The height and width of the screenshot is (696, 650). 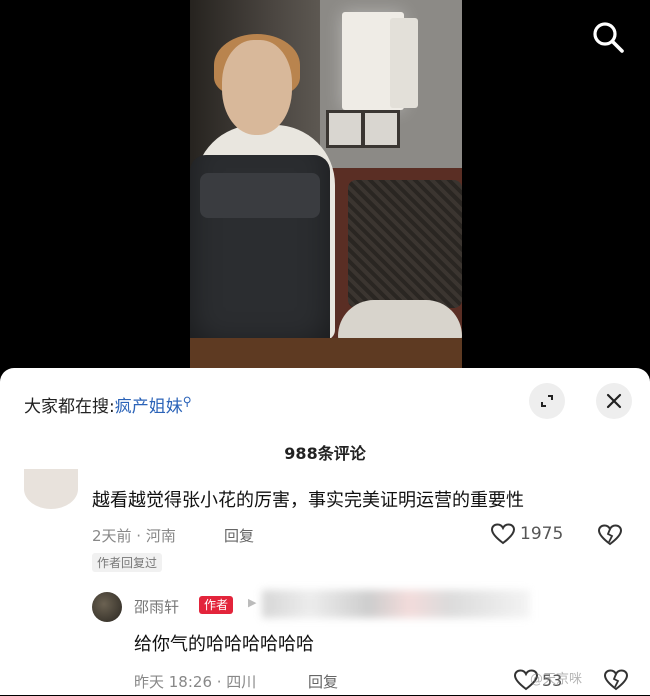 What do you see at coordinates (134, 536) in the screenshot?
I see `comment-time-location: 2天前 · 河南` at bounding box center [134, 536].